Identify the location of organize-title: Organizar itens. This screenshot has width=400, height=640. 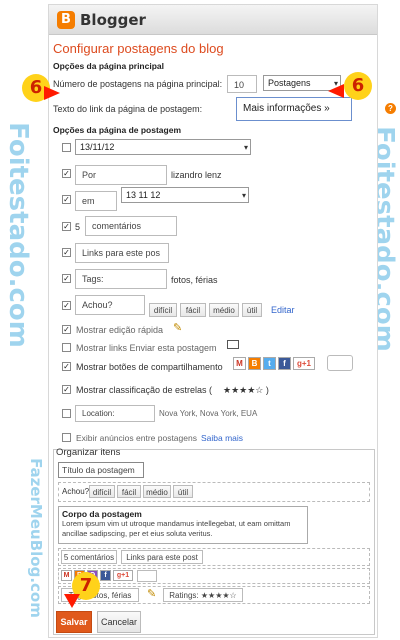
(88, 452).